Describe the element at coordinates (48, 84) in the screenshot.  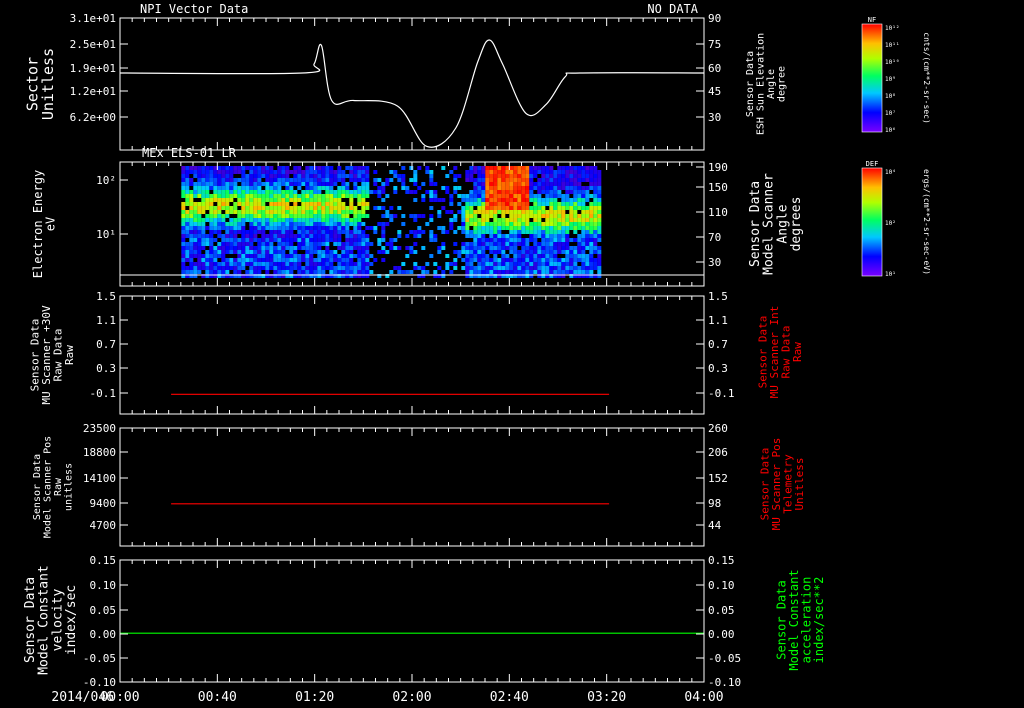
I see `axis-label-line: Unitless` at that location.